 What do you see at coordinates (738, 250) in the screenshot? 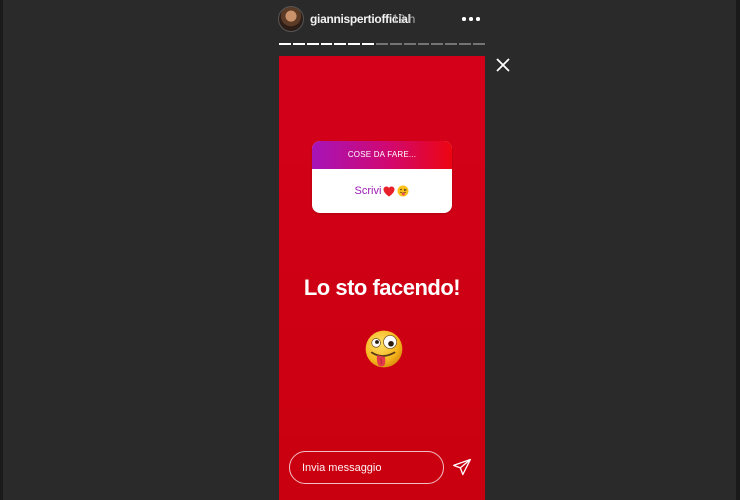
I see `window-border-right` at bounding box center [738, 250].